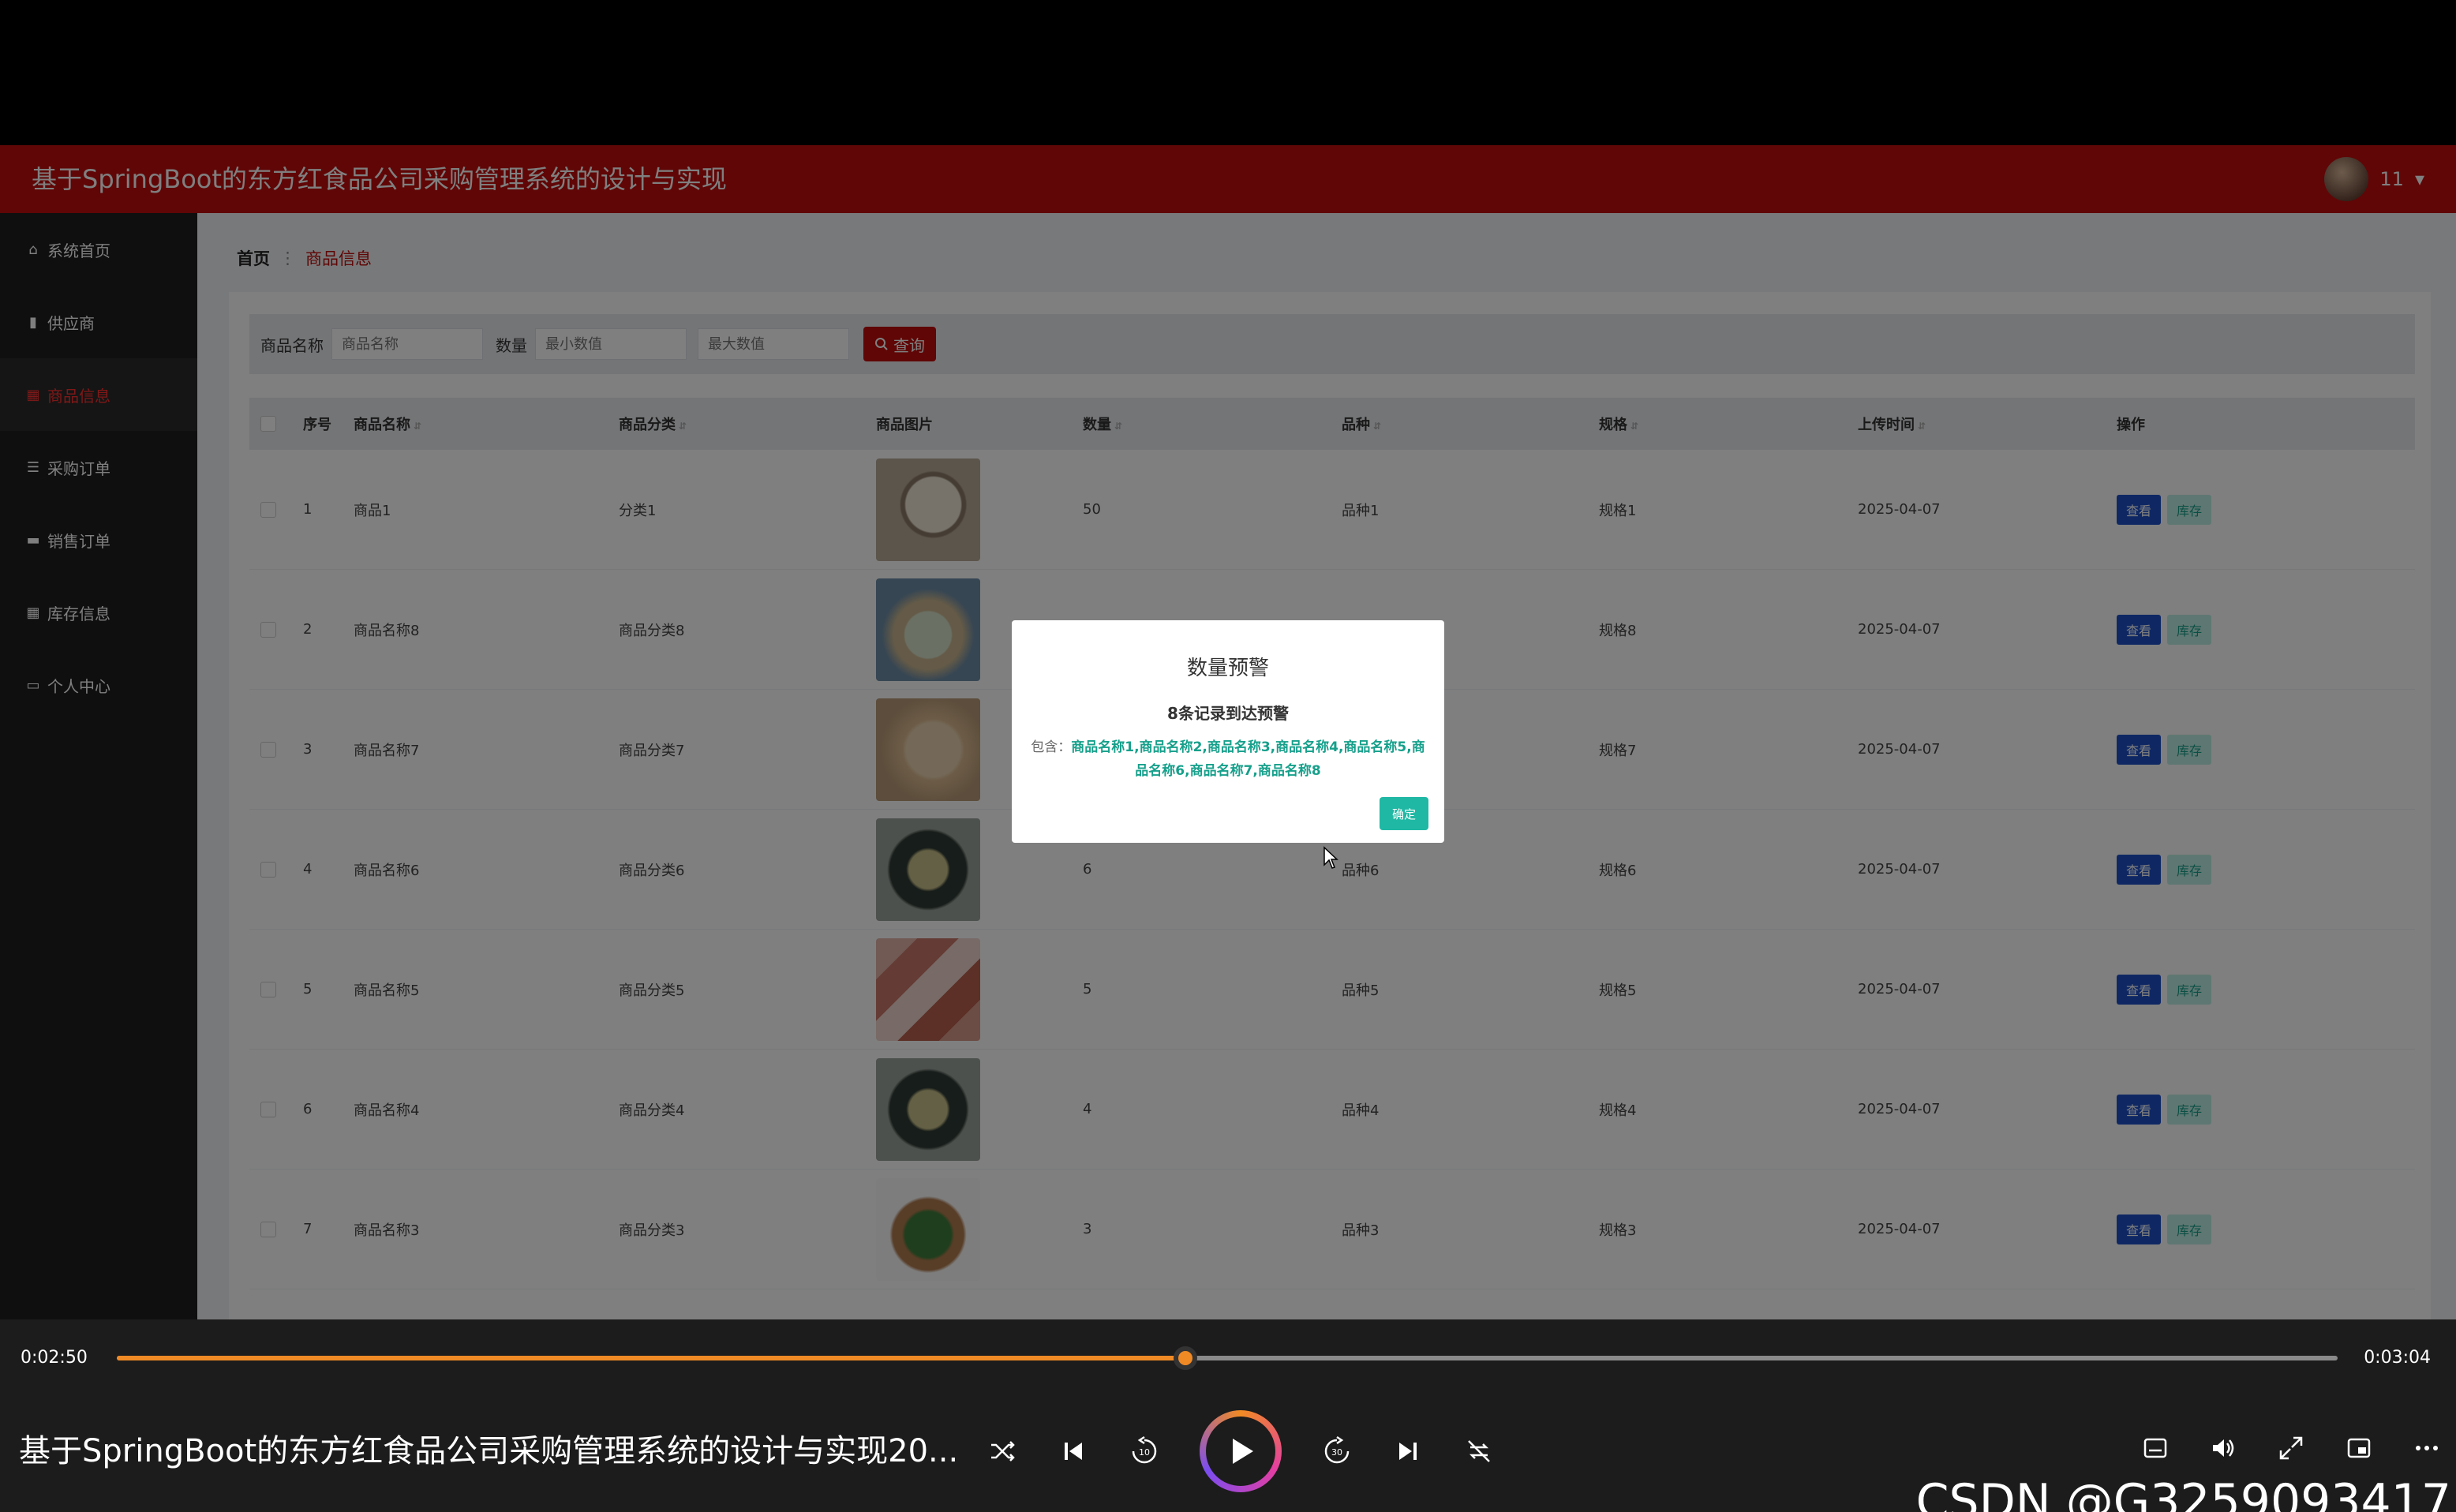 The height and width of the screenshot is (1512, 2456). I want to click on play-icon, so click(1240, 1452).